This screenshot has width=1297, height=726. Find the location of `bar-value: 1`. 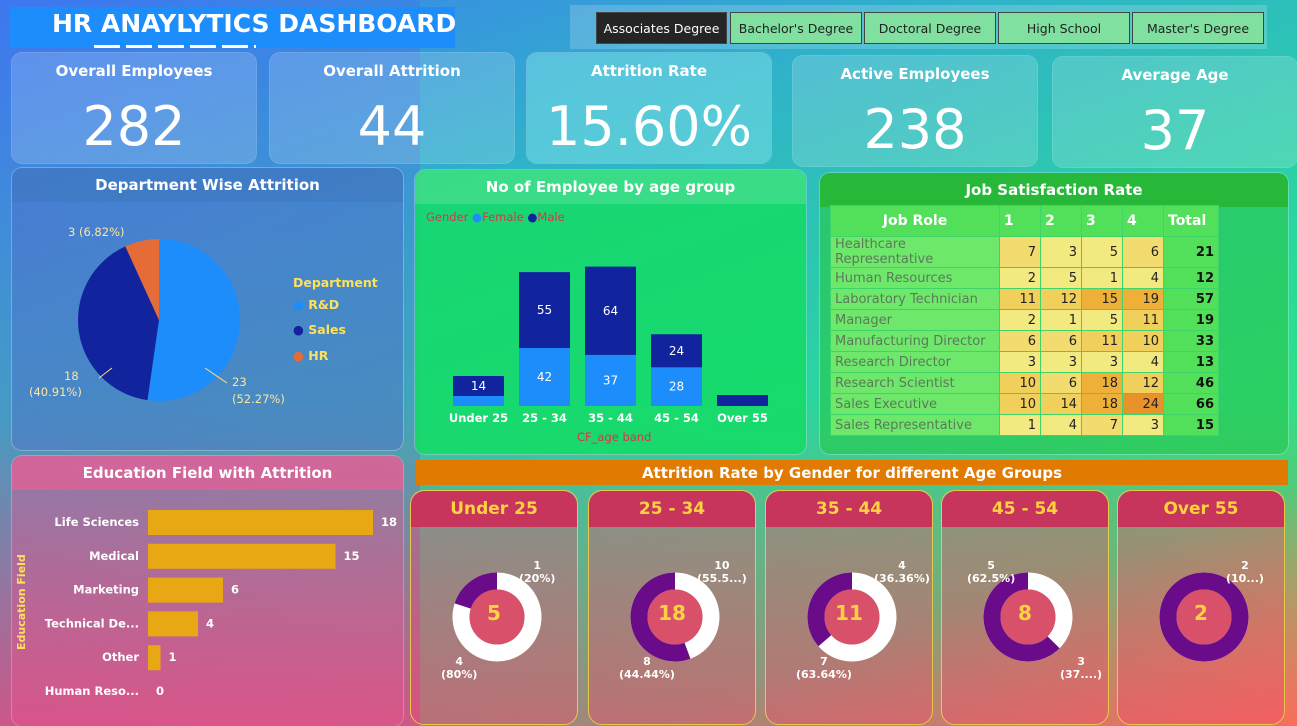

bar-value: 1 is located at coordinates (173, 657).